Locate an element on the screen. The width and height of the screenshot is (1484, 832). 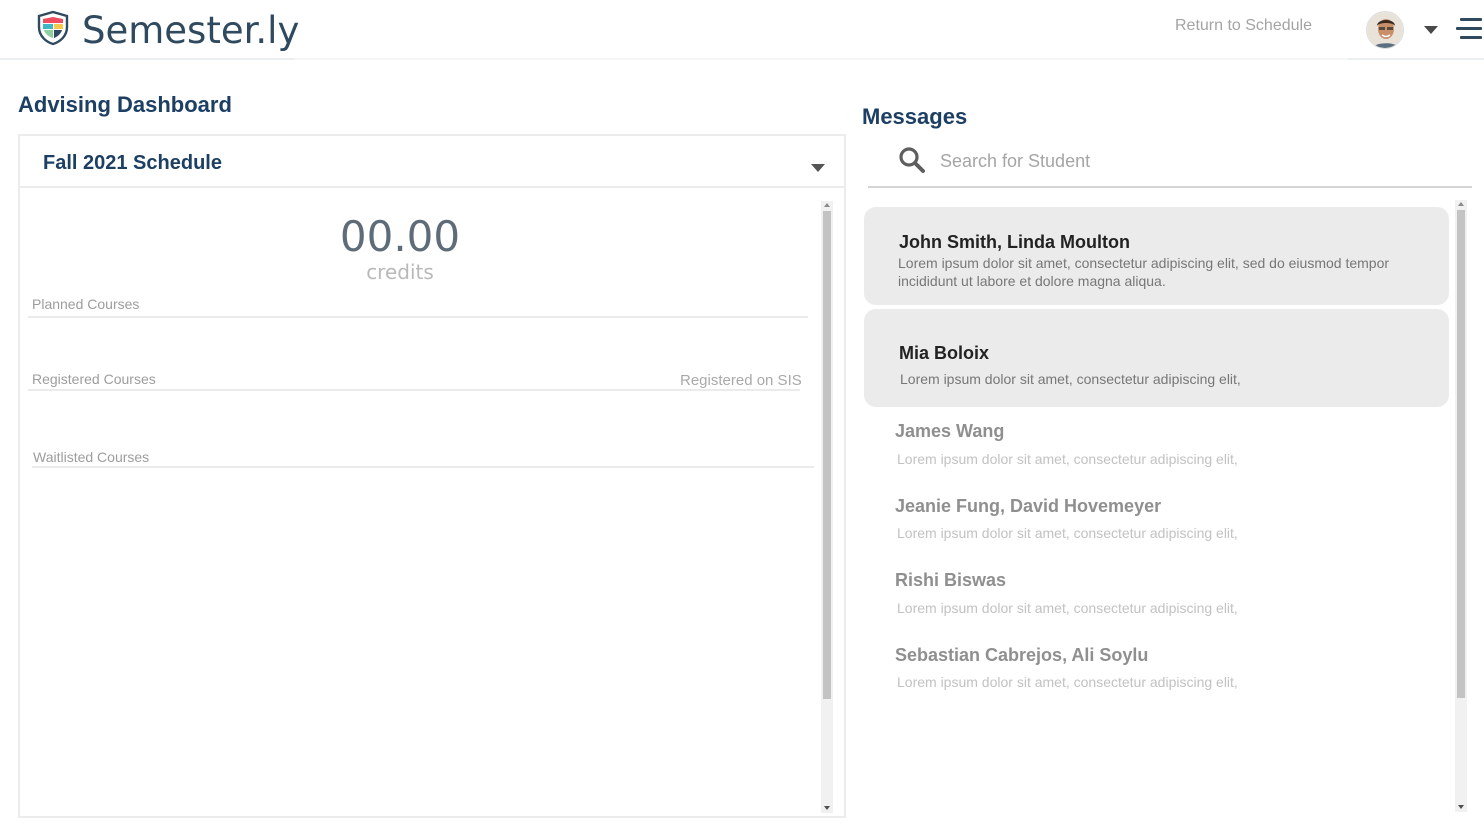
messages-scrollbar is located at coordinates (1461, 506).